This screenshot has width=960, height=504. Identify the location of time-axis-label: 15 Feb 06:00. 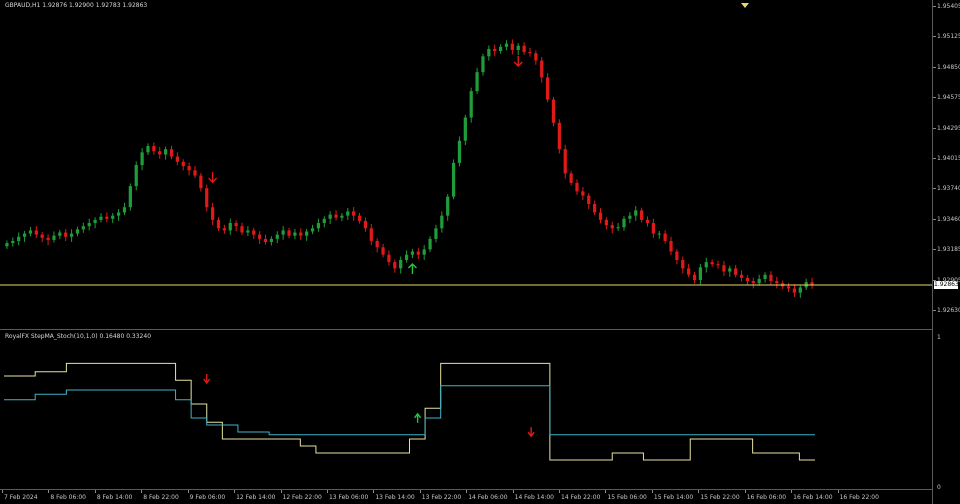
(627, 497).